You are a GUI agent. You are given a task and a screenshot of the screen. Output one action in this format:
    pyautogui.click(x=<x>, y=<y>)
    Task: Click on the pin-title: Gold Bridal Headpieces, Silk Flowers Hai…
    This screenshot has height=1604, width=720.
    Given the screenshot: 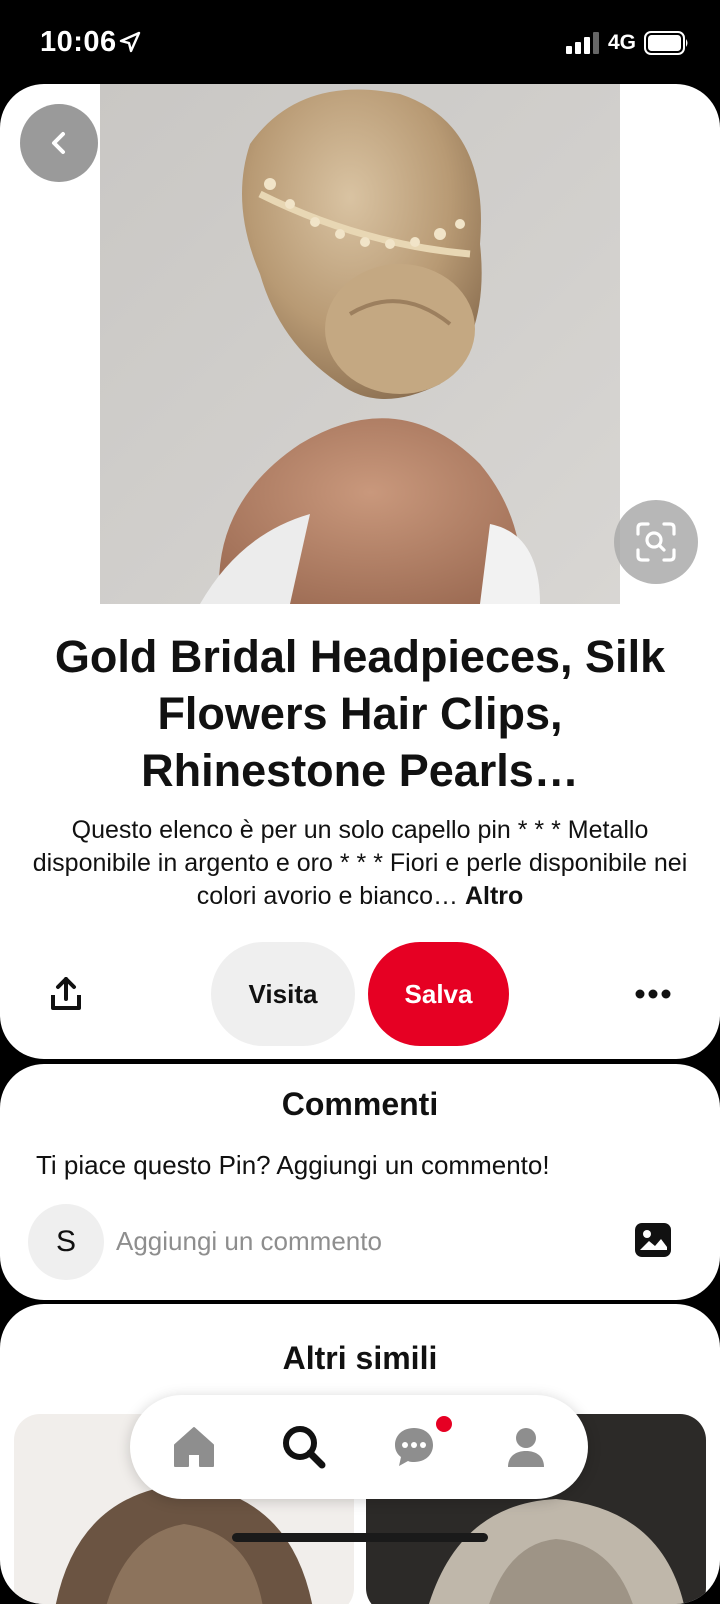 What is the action you would take?
    pyautogui.click(x=360, y=713)
    